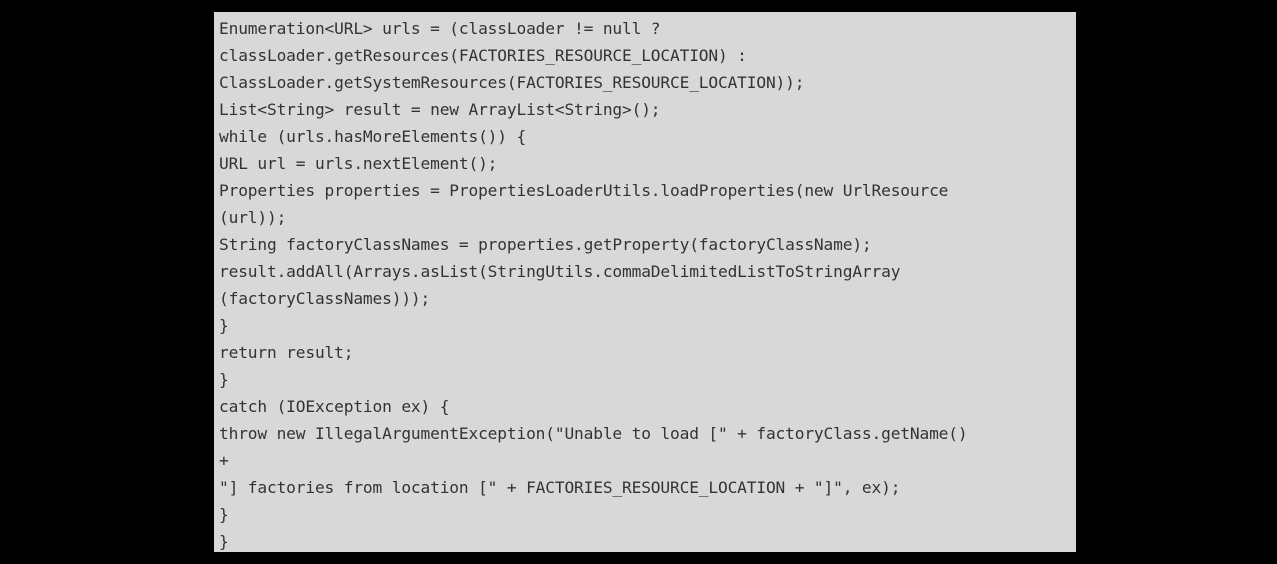  Describe the element at coordinates (224, 541) in the screenshot. I see `code-line-20: }` at that location.